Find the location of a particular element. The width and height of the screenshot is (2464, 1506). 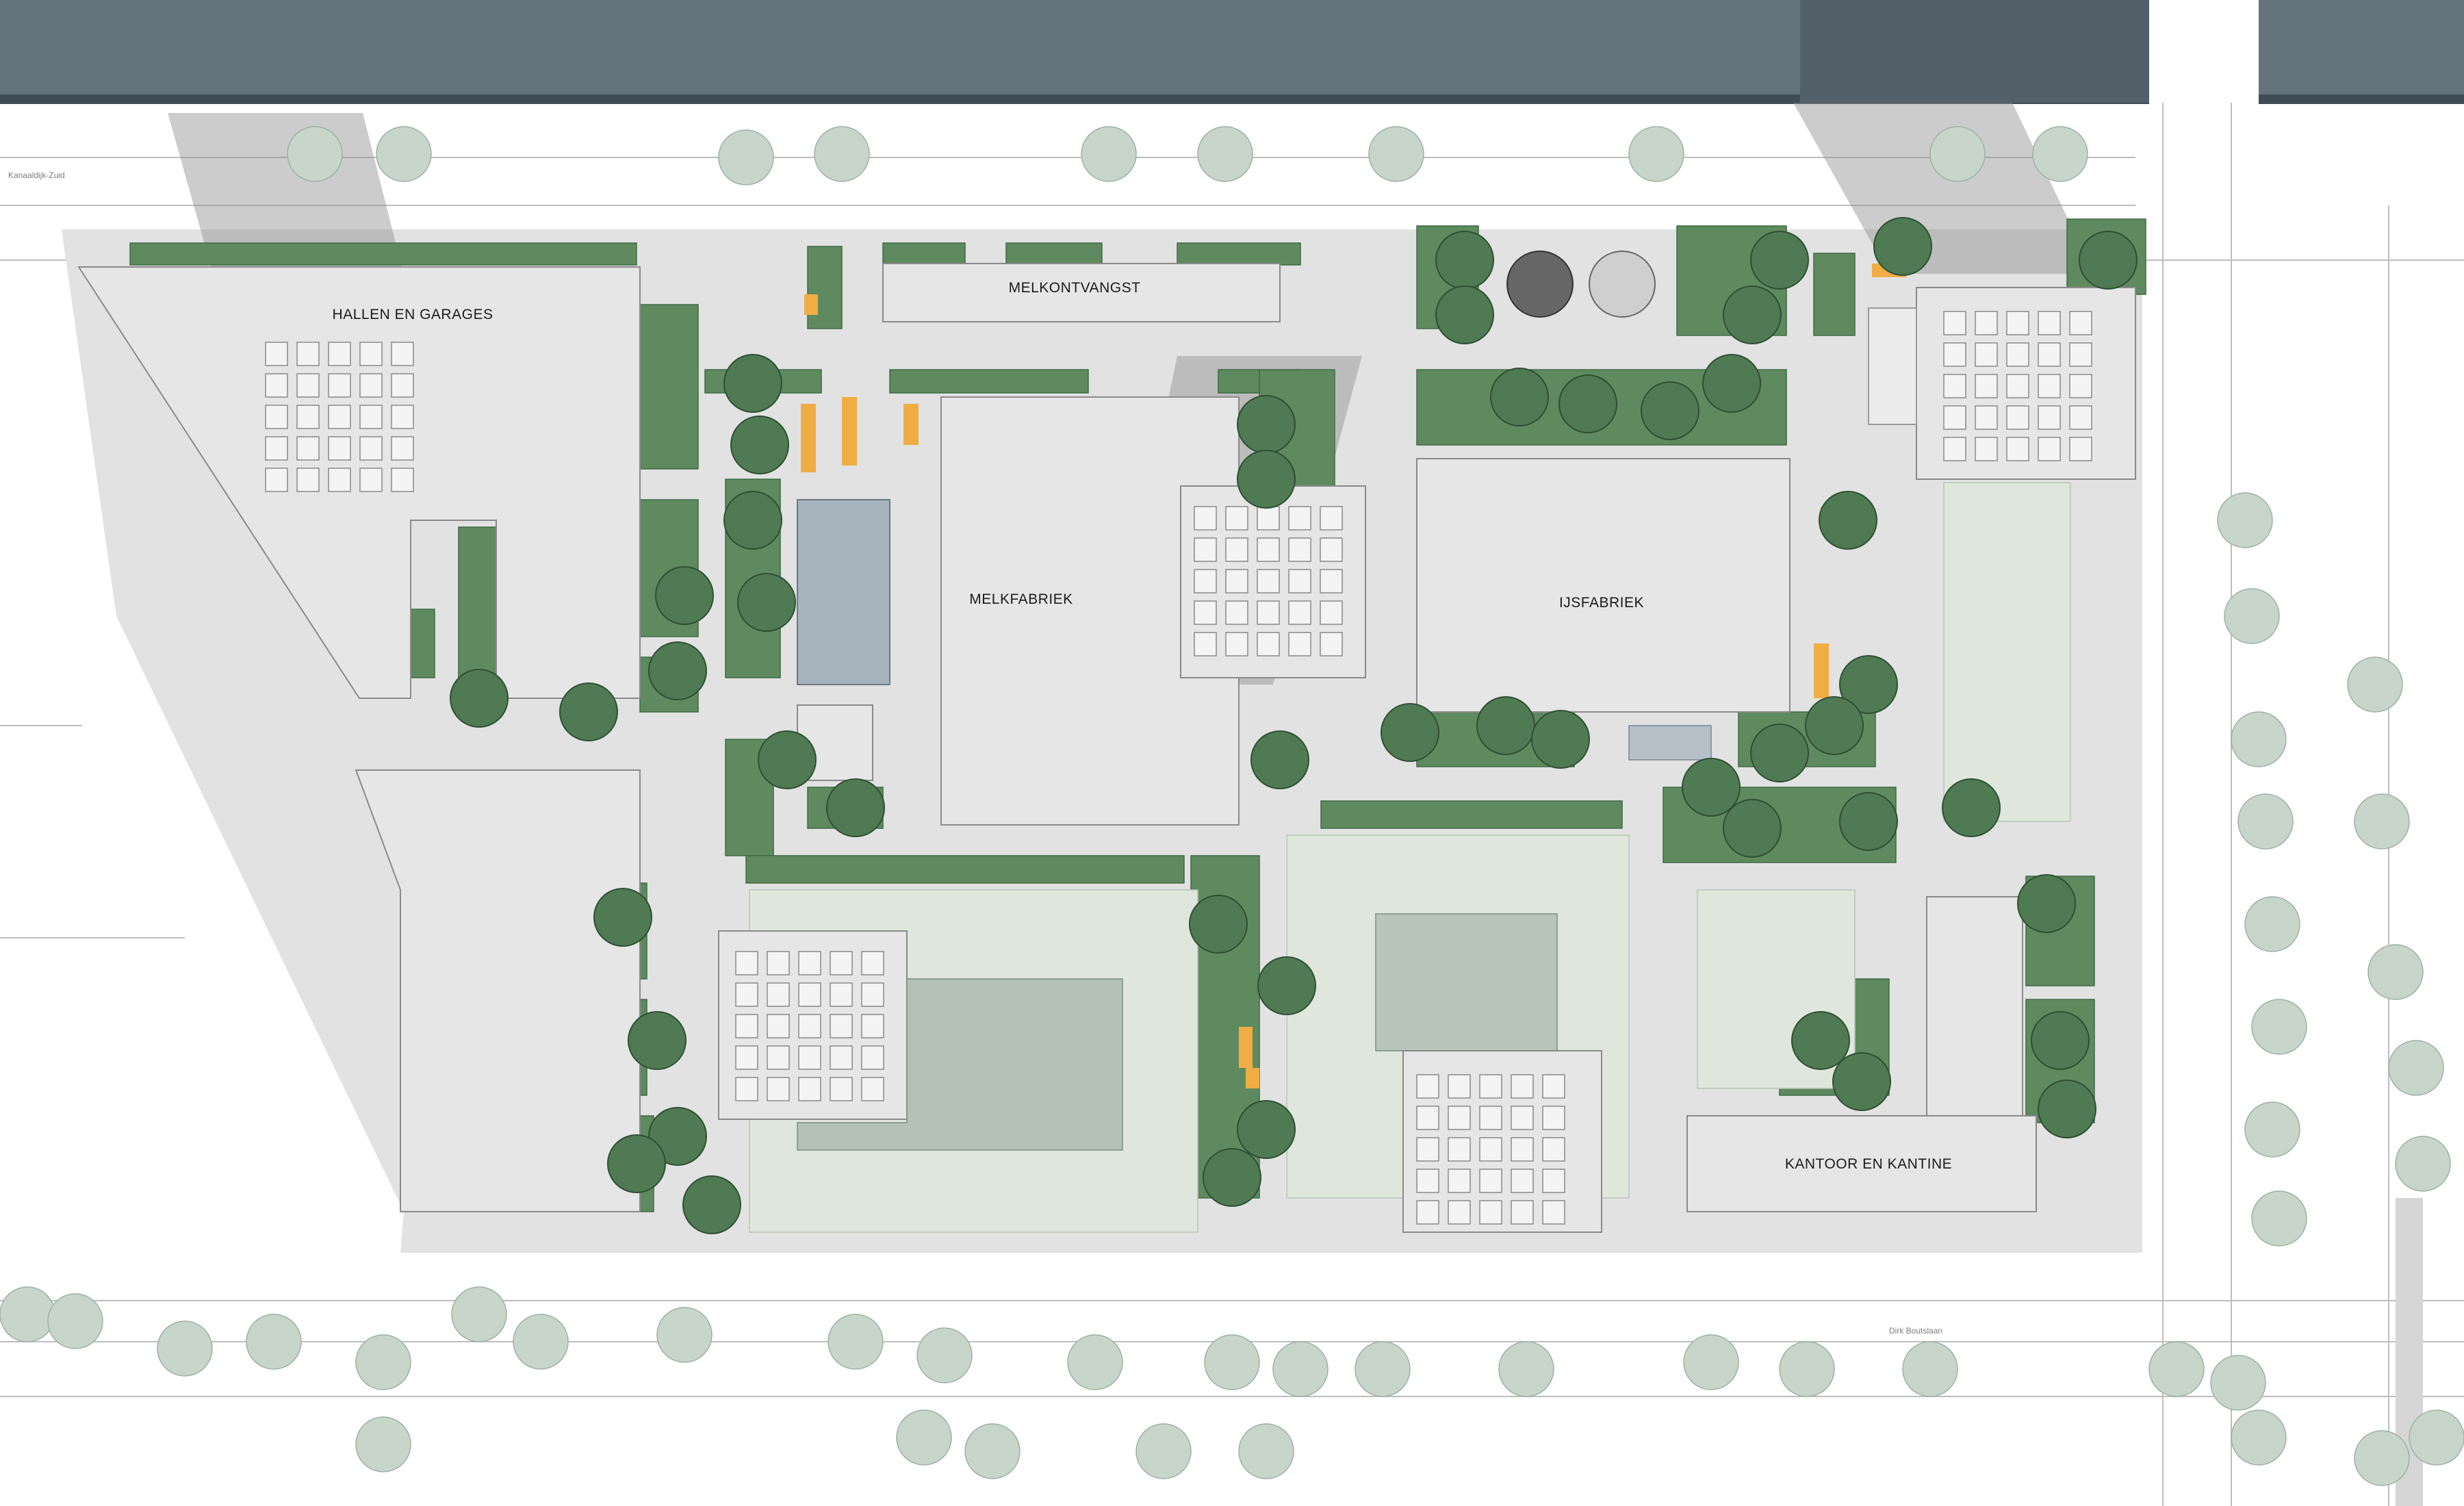

label-kantoor-en-kantine: KANTOOR EN KANTINE is located at coordinates (1869, 1164).